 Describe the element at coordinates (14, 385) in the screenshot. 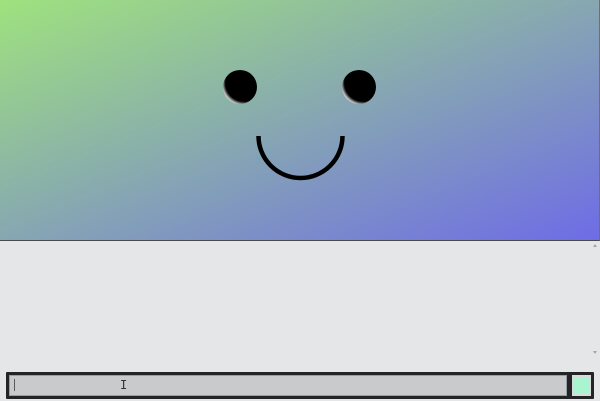

I see `text-caret` at that location.